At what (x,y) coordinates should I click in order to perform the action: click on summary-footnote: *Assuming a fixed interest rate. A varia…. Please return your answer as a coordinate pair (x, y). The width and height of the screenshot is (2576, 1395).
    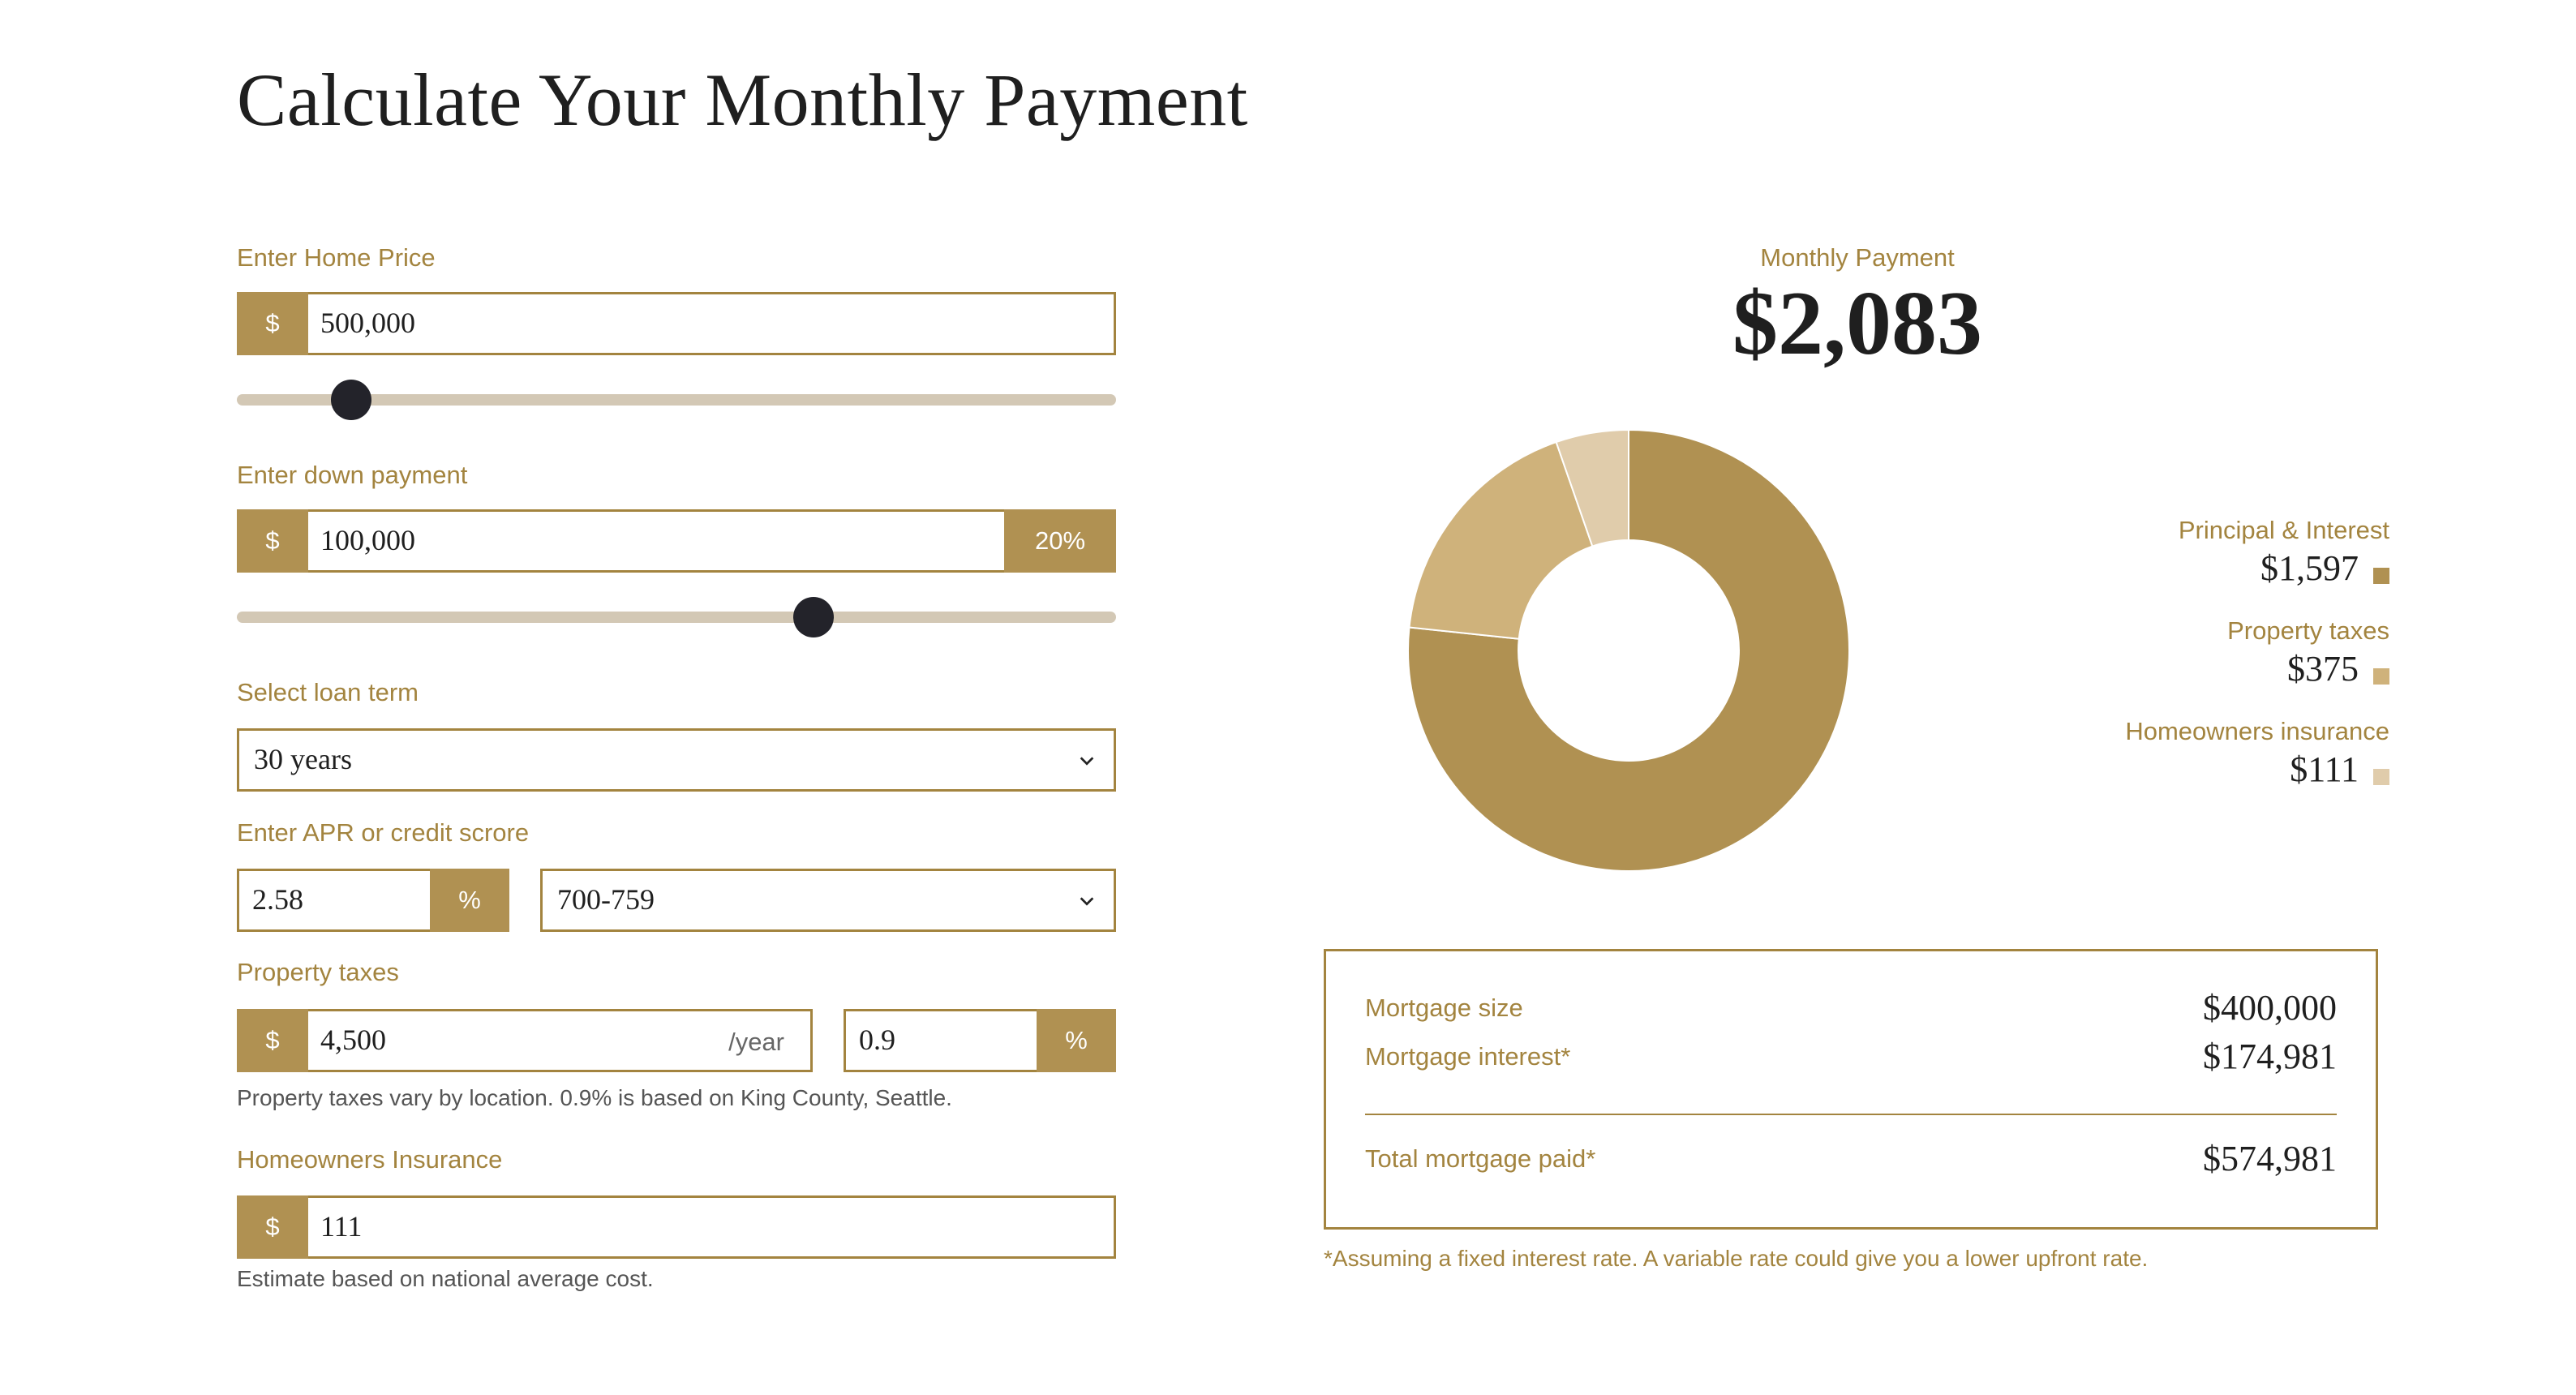
    Looking at the image, I should click on (1736, 1258).